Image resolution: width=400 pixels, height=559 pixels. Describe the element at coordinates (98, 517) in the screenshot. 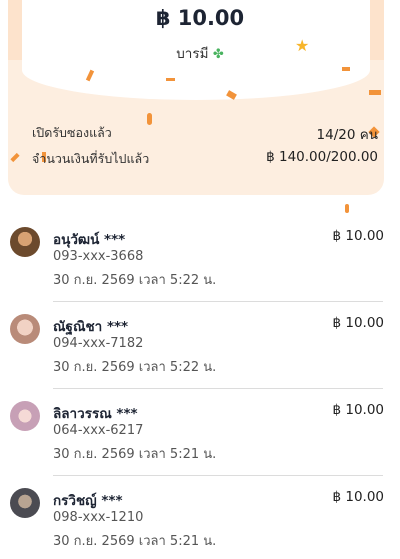

I see `receiver-phone: 098-xxx-1210` at that location.